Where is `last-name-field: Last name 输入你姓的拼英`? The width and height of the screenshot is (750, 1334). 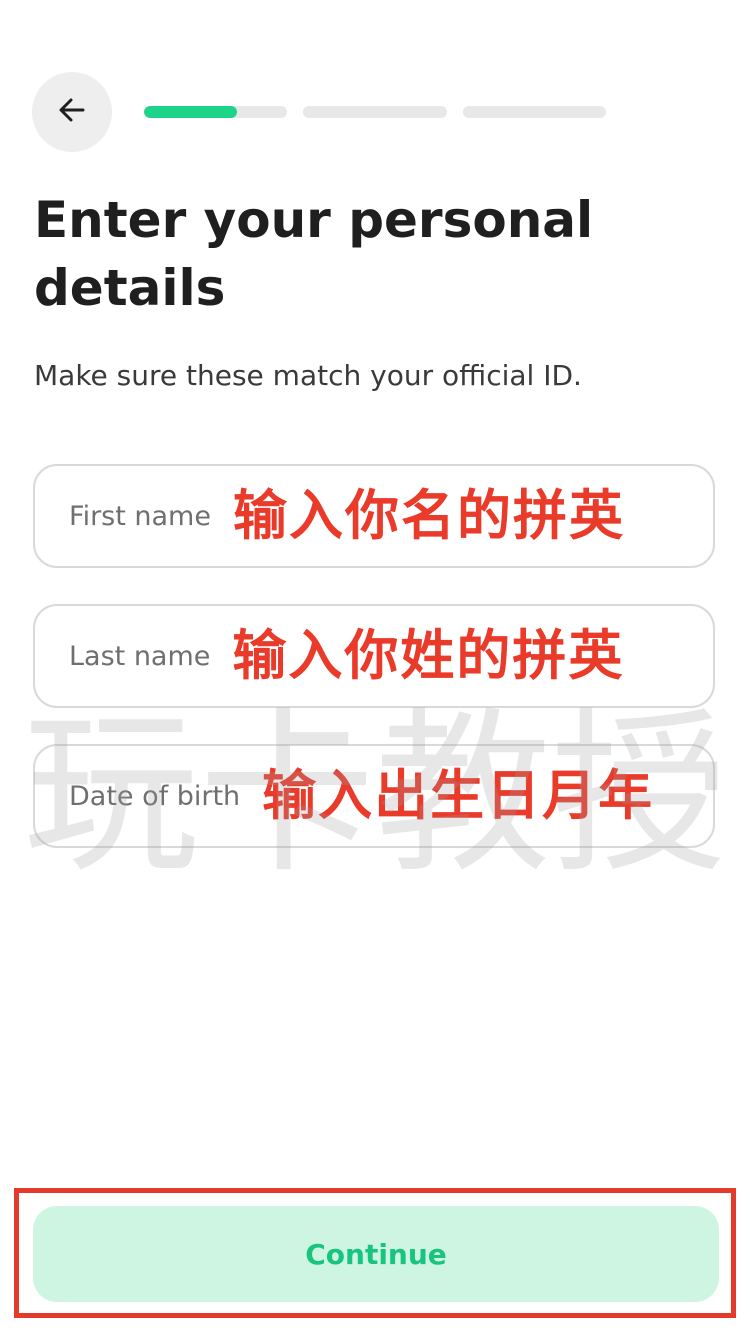
last-name-field: Last name 输入你姓的拼英 is located at coordinates (374, 656).